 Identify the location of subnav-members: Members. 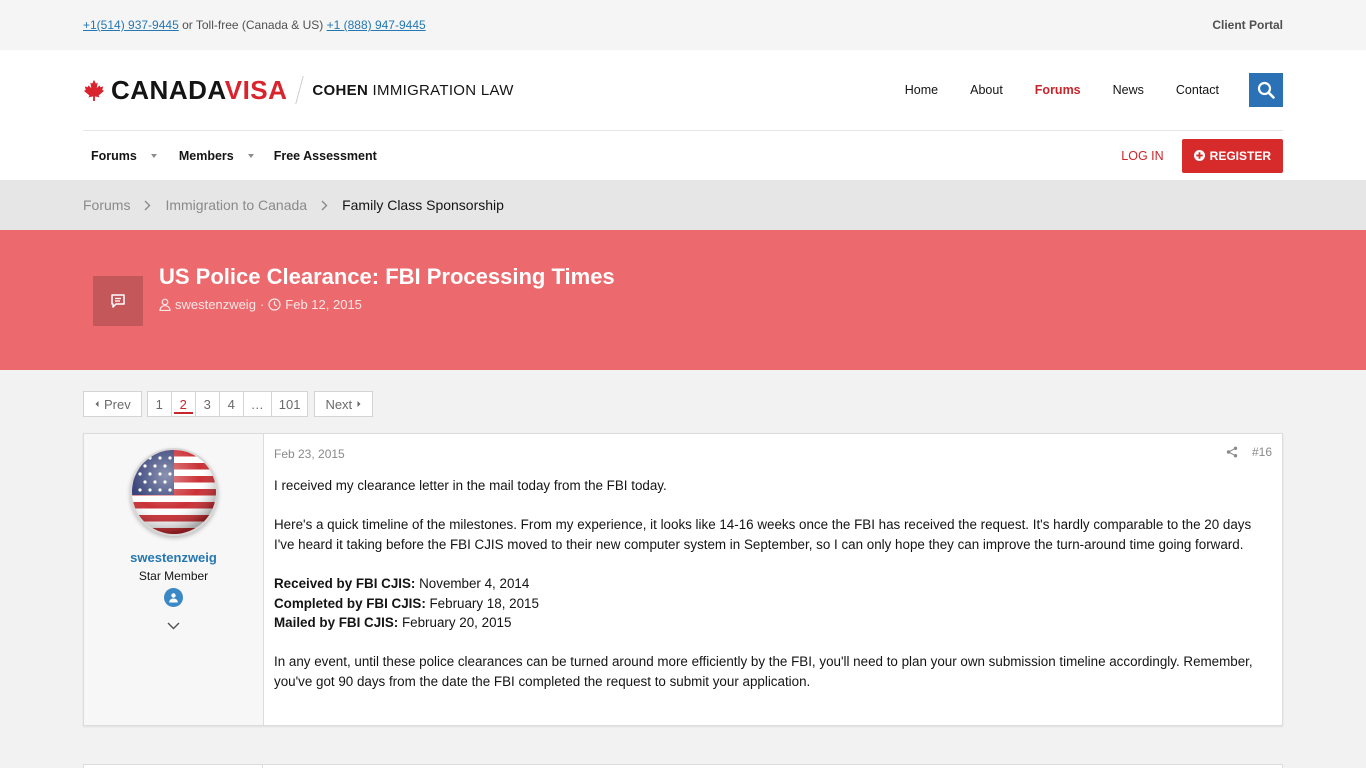
(216, 156).